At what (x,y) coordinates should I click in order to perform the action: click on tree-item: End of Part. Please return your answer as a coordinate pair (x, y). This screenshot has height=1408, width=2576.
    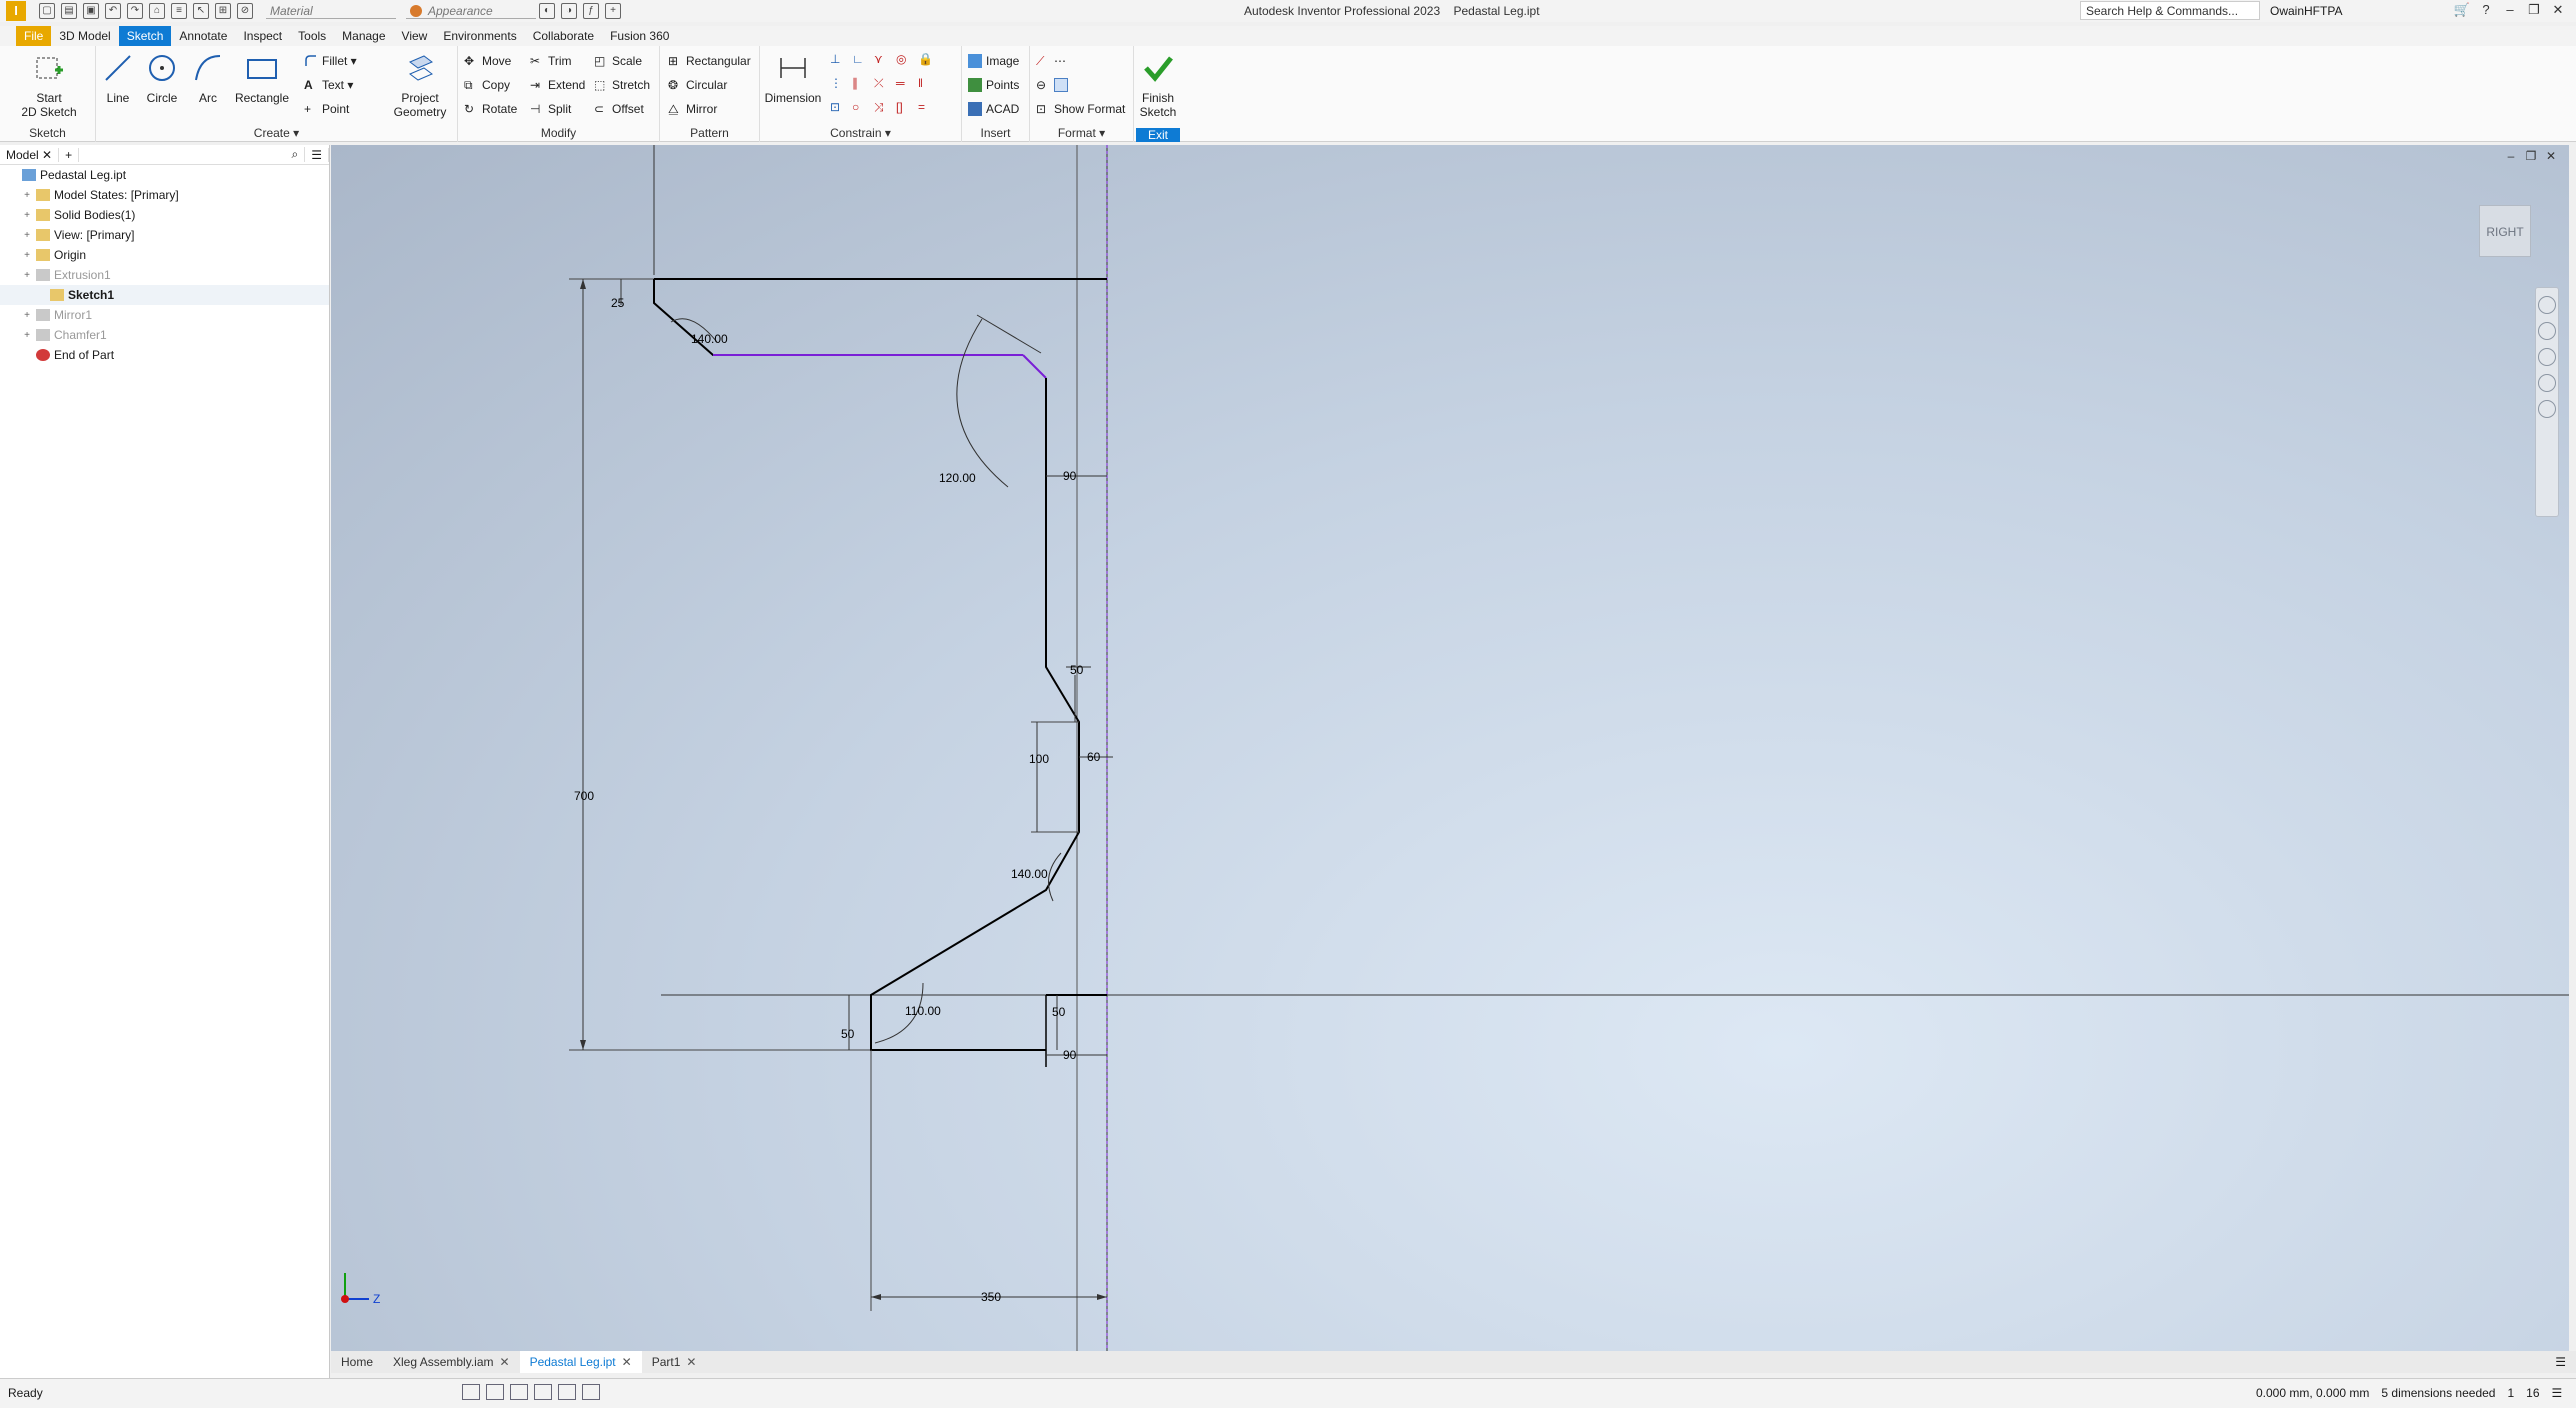
    Looking at the image, I should click on (164, 355).